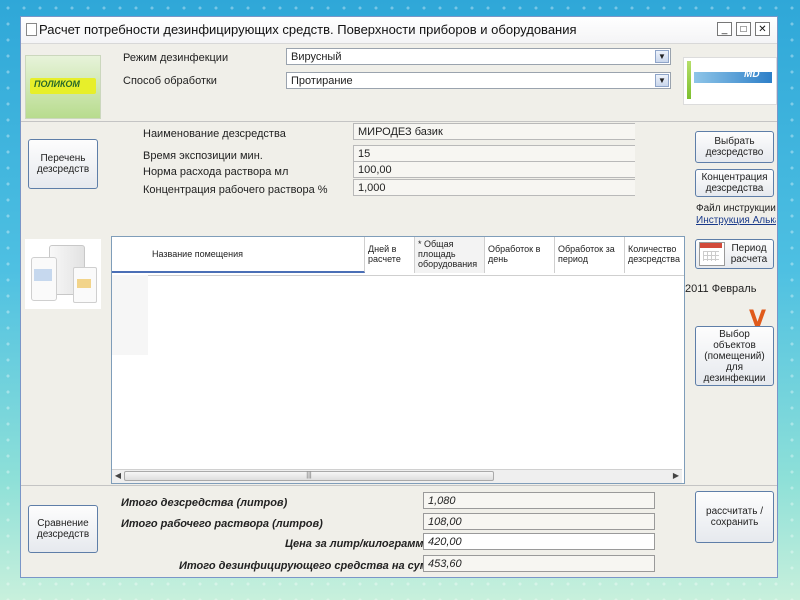 The width and height of the screenshot is (800, 600). Describe the element at coordinates (478, 80) in the screenshot. I see `method-select: Протирание ▼` at that location.